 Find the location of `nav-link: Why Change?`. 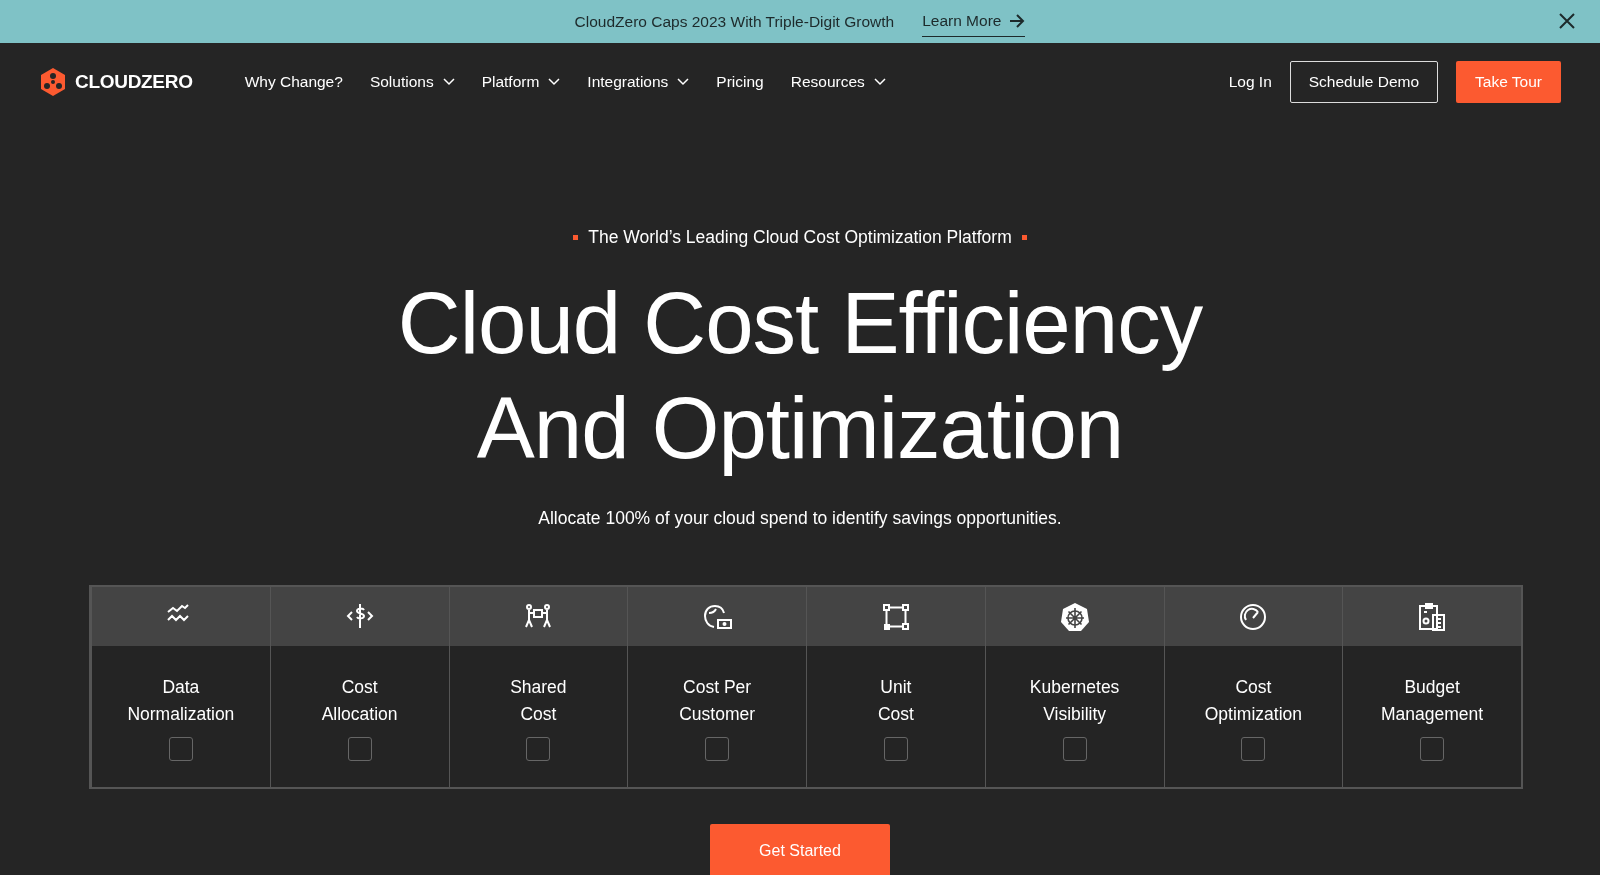

nav-link: Why Change? is located at coordinates (293, 81).